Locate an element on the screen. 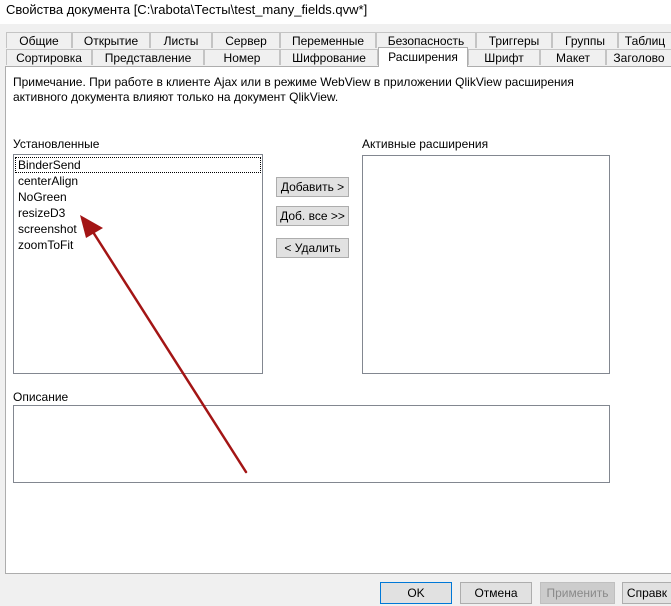 The height and width of the screenshot is (606, 671). help-button: Справк is located at coordinates (646, 593).